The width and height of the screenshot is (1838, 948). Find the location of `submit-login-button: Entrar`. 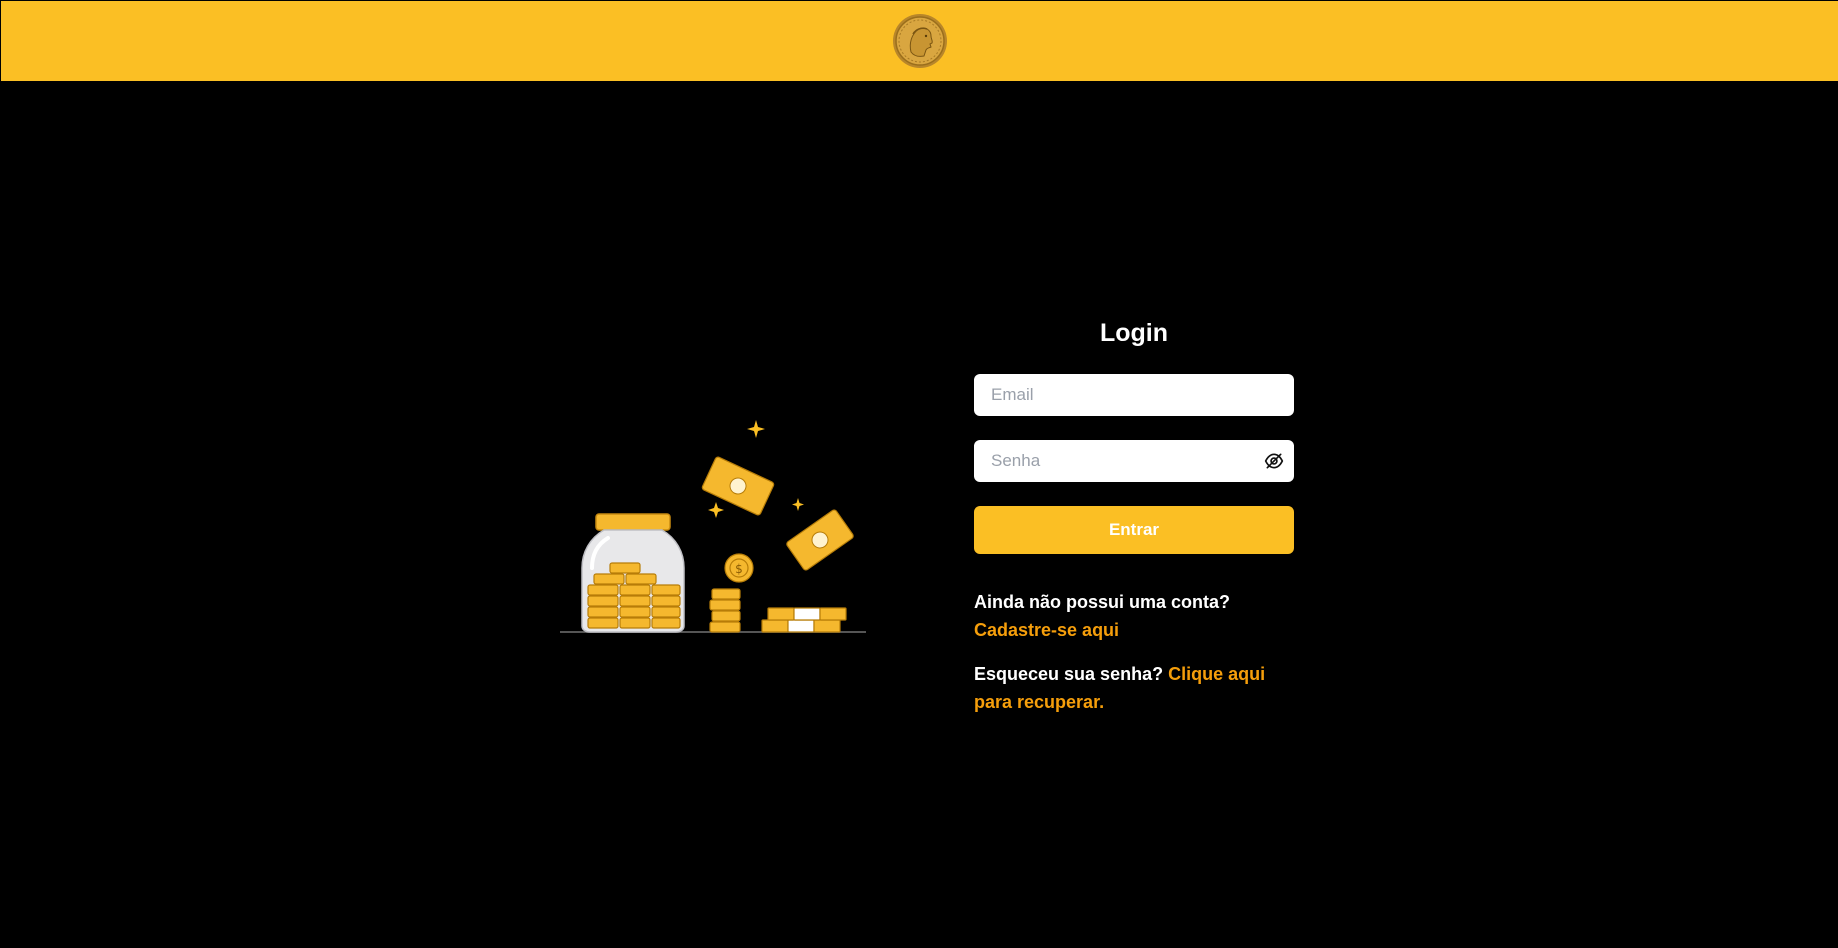

submit-login-button: Entrar is located at coordinates (1134, 530).